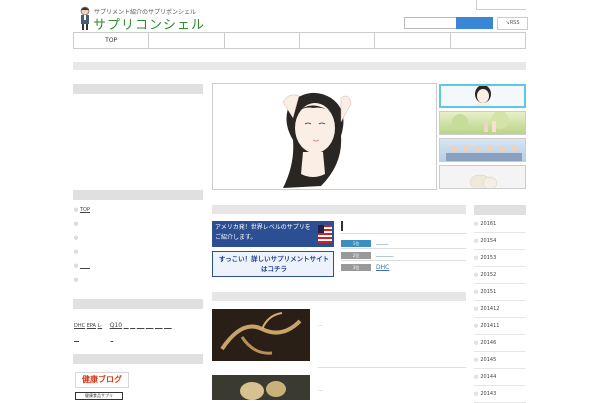 Image resolution: width=600 pixels, height=403 pixels. Describe the element at coordinates (490, 309) in the screenshot. I see `archive-label: 201412` at that location.